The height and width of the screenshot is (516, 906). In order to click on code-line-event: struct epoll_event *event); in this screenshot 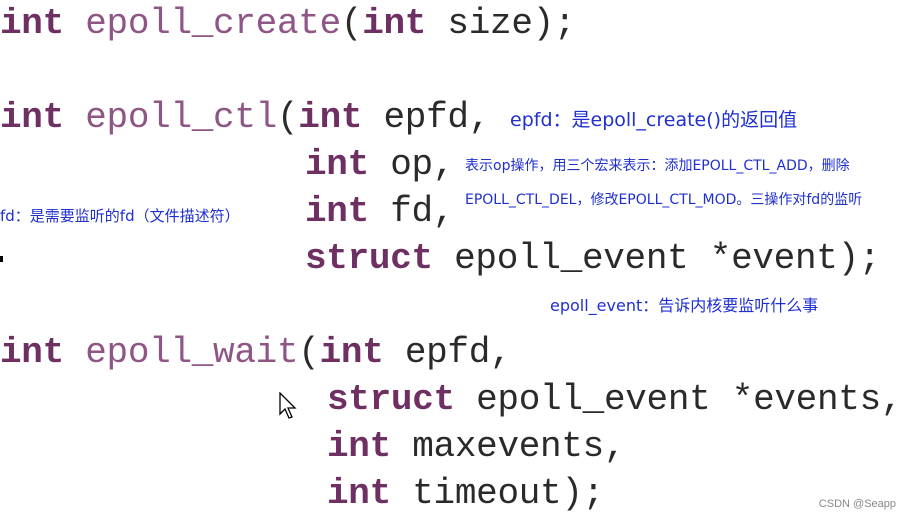, I will do `click(593, 258)`.